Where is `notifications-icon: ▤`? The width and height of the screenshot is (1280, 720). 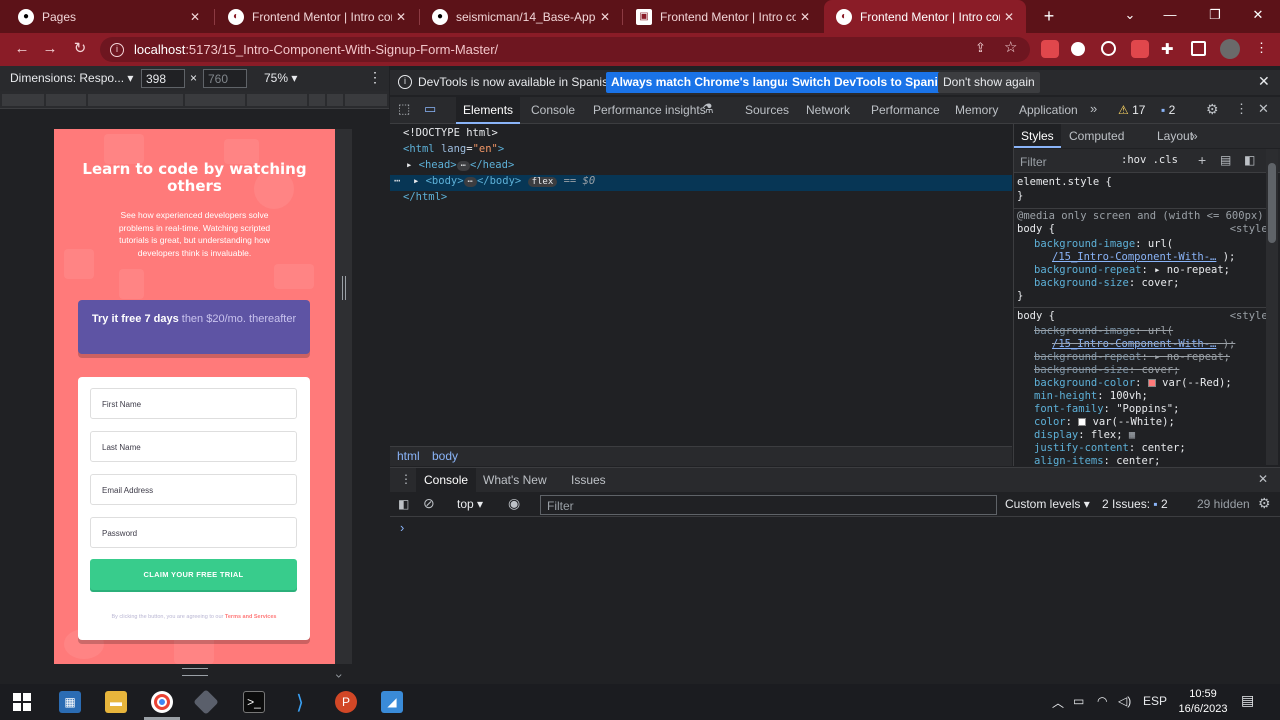
notifications-icon: ▤ is located at coordinates (1247, 700).